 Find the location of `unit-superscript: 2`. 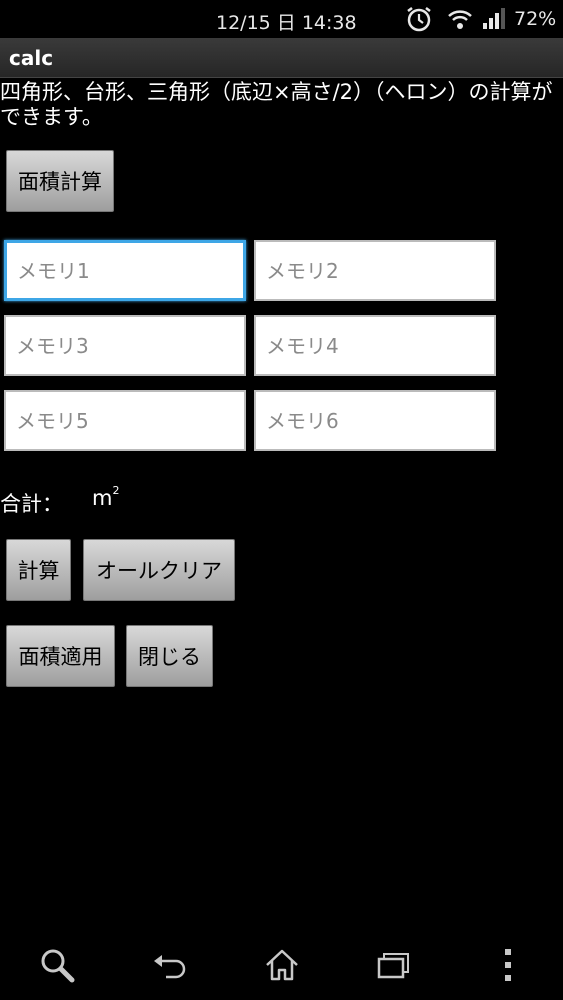

unit-superscript: 2 is located at coordinates (116, 490).